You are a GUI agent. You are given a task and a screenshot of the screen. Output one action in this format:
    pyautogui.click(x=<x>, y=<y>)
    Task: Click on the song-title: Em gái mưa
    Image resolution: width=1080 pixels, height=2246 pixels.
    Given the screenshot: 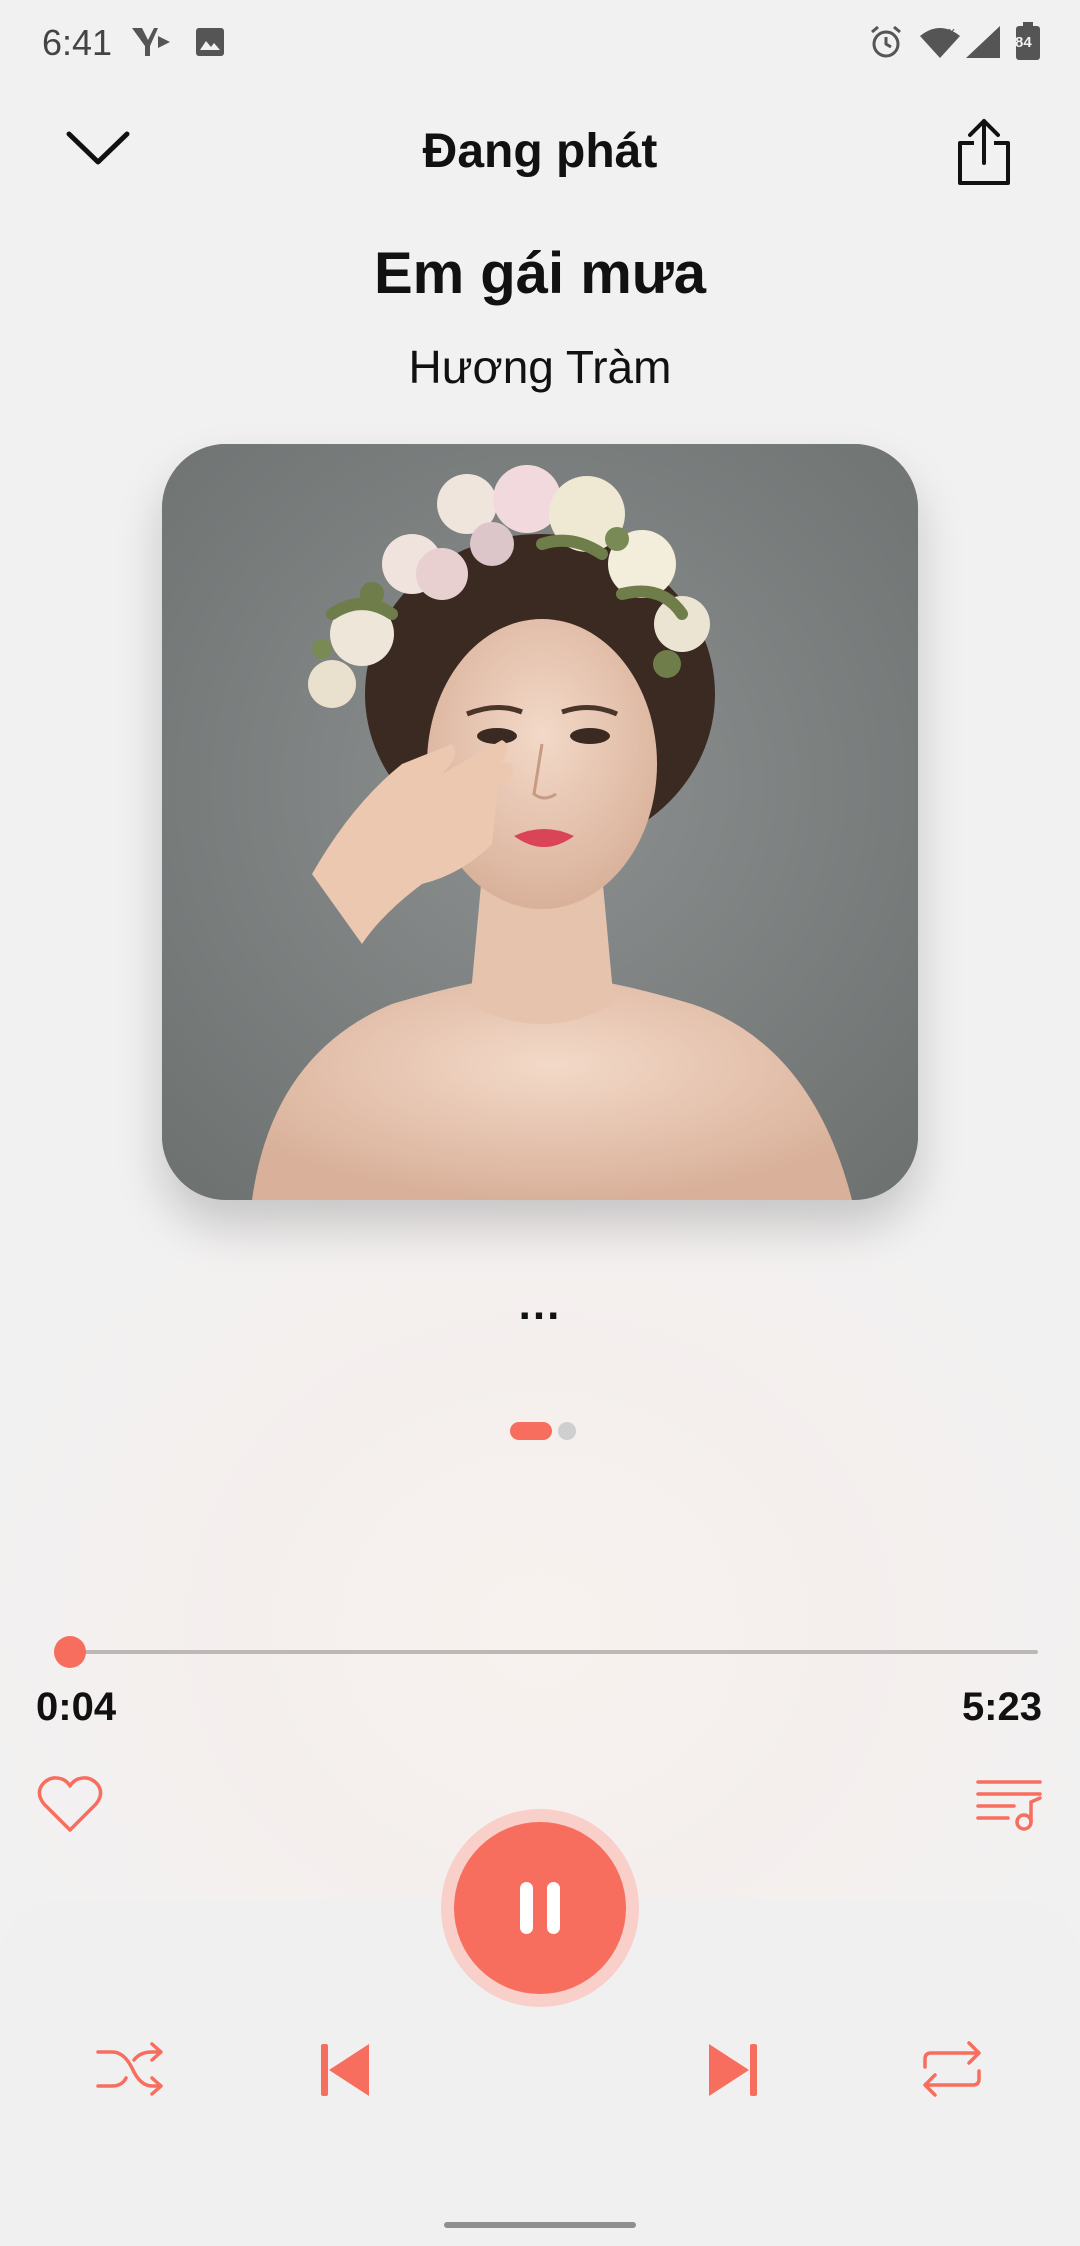 What is the action you would take?
    pyautogui.click(x=540, y=273)
    